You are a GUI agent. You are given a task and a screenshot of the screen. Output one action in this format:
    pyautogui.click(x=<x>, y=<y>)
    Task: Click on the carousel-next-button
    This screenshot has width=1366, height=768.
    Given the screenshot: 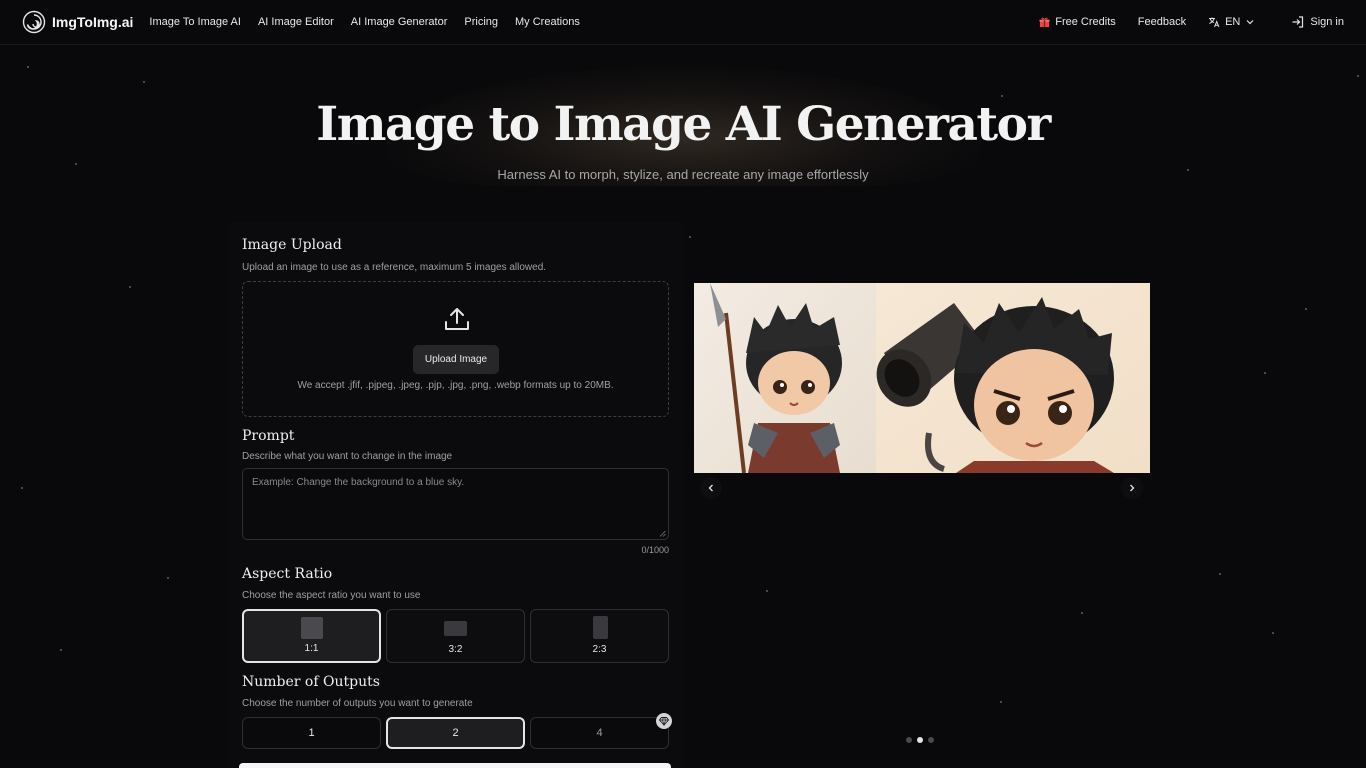 What is the action you would take?
    pyautogui.click(x=1132, y=488)
    